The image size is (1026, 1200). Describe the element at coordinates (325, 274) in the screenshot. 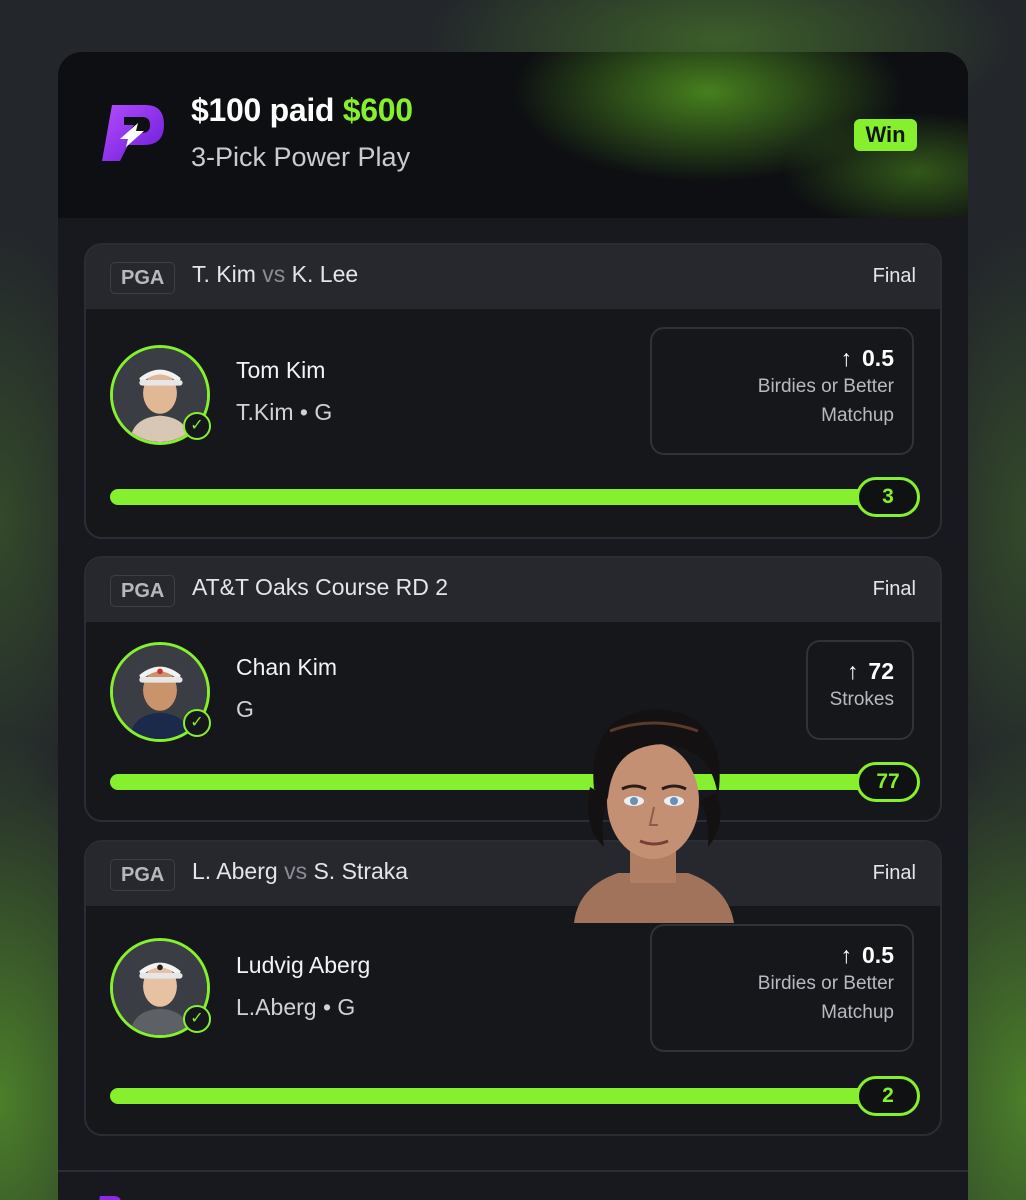

I see `matchup-player-b: K. Lee` at that location.